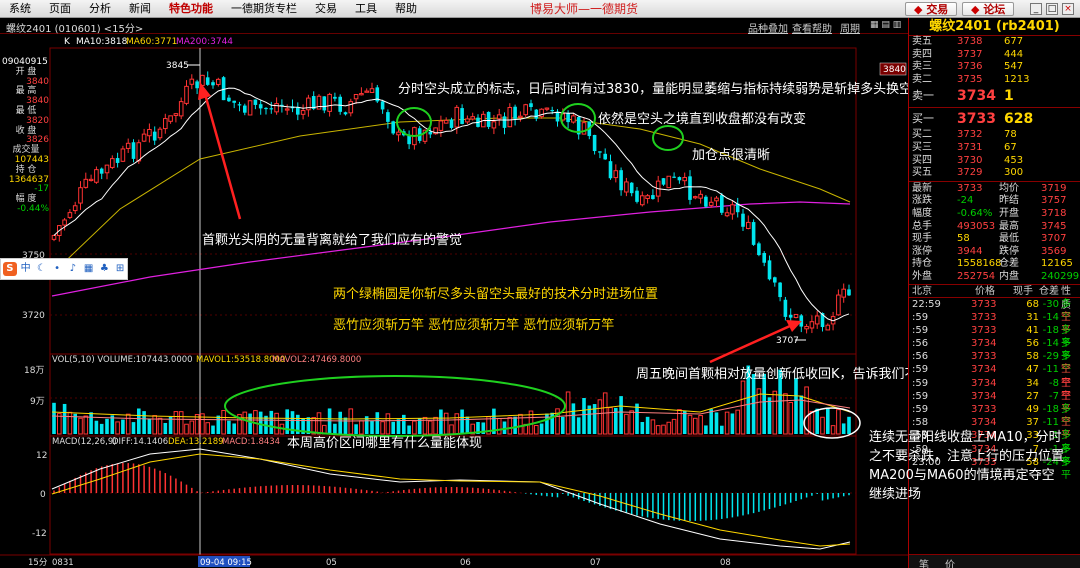  What do you see at coordinates (1054, 213) in the screenshot?
I see `stat-cell: 3718` at bounding box center [1054, 213].